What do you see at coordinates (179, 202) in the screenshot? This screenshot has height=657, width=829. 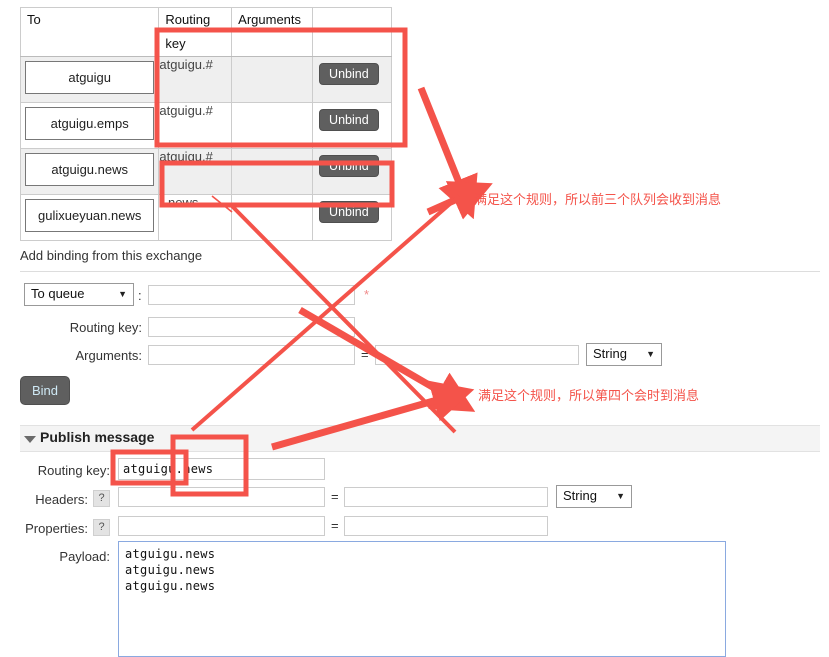 I see `routing-key-value: *.news` at bounding box center [179, 202].